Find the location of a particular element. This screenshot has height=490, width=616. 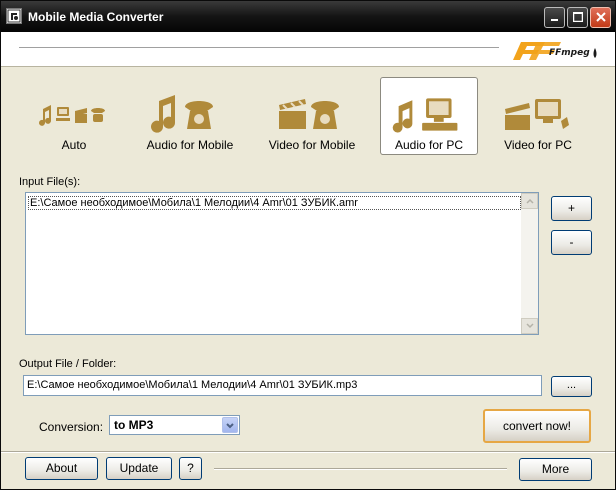

conversion-label: Conversion: is located at coordinates (71, 427).